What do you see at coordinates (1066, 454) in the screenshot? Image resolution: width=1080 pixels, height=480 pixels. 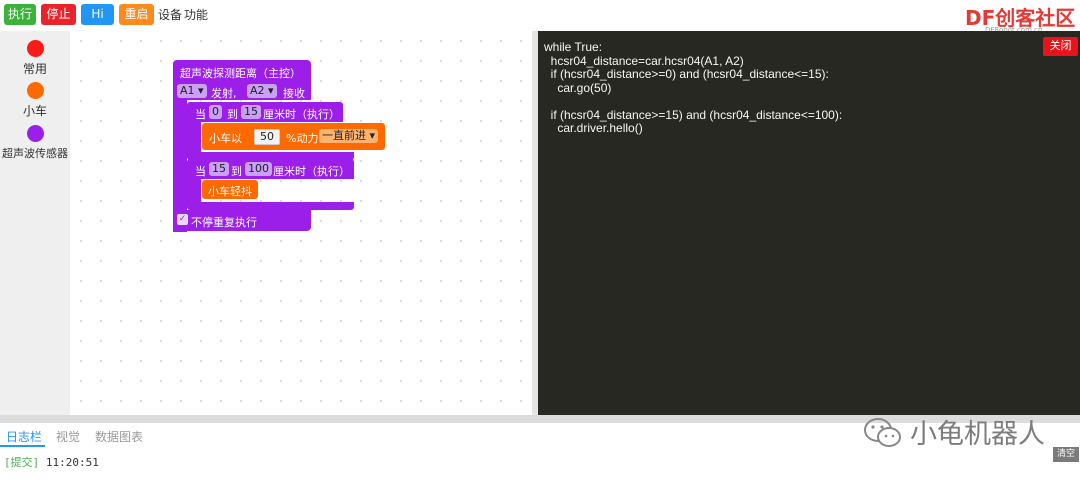 I see `clear-button: 清空` at bounding box center [1066, 454].